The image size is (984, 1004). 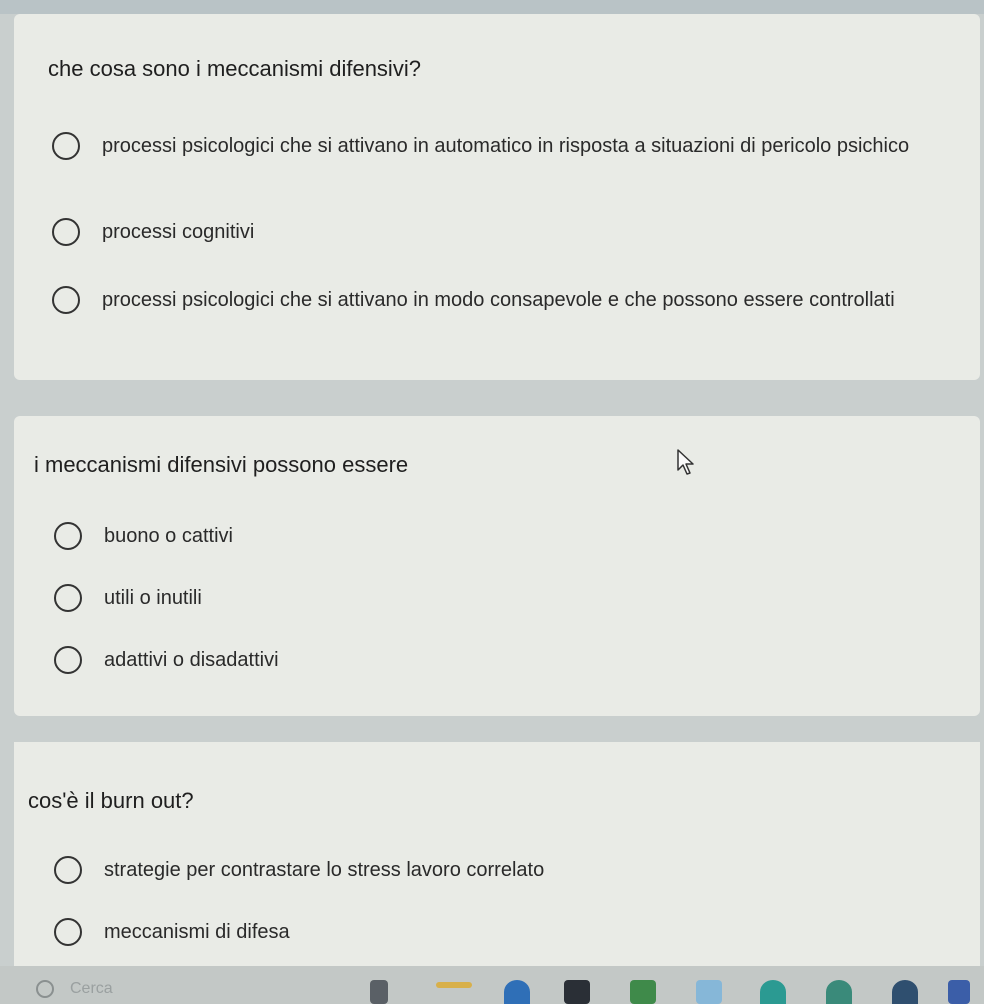 What do you see at coordinates (168, 536) in the screenshot?
I see `option-label: buono o cattivi` at bounding box center [168, 536].